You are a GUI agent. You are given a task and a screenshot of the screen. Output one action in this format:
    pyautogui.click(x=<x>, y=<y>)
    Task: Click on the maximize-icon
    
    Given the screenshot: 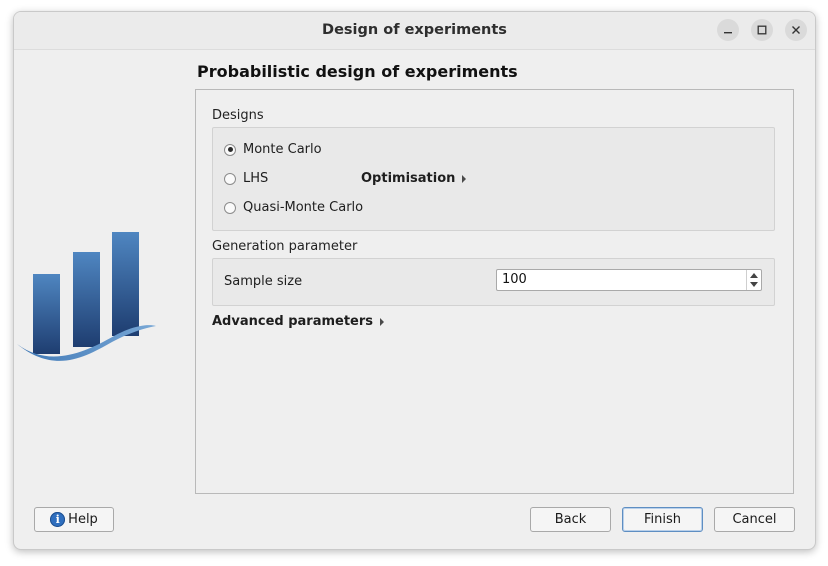 What is the action you would take?
    pyautogui.click(x=762, y=30)
    